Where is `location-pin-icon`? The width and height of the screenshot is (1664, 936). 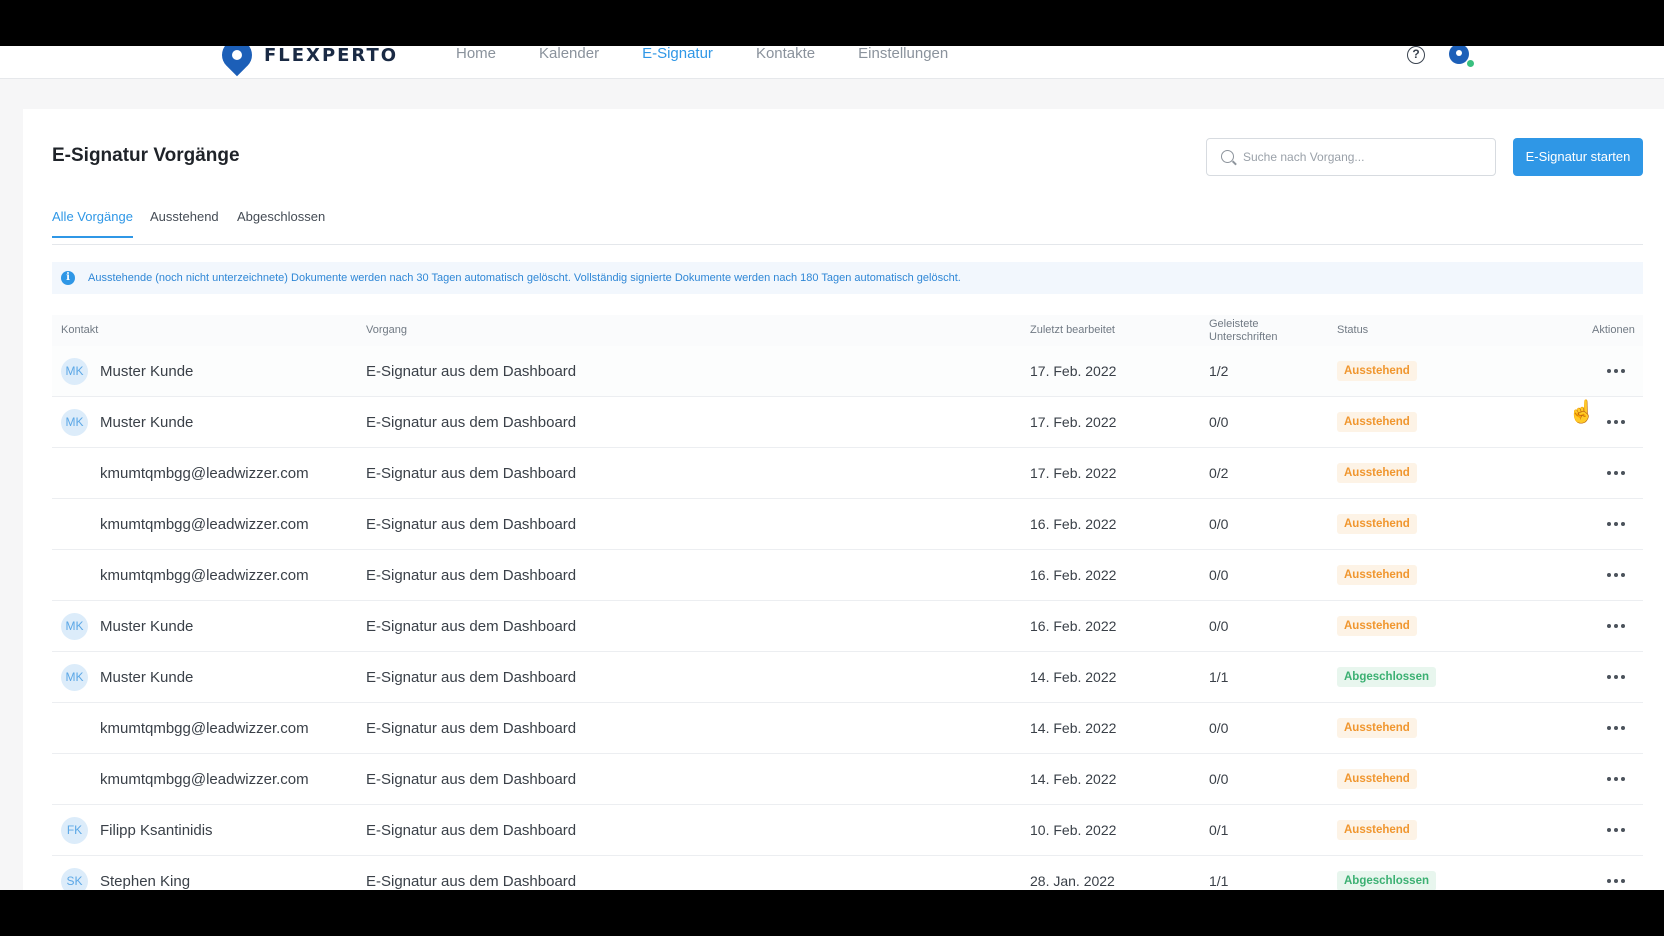
location-pin-icon is located at coordinates (237, 61).